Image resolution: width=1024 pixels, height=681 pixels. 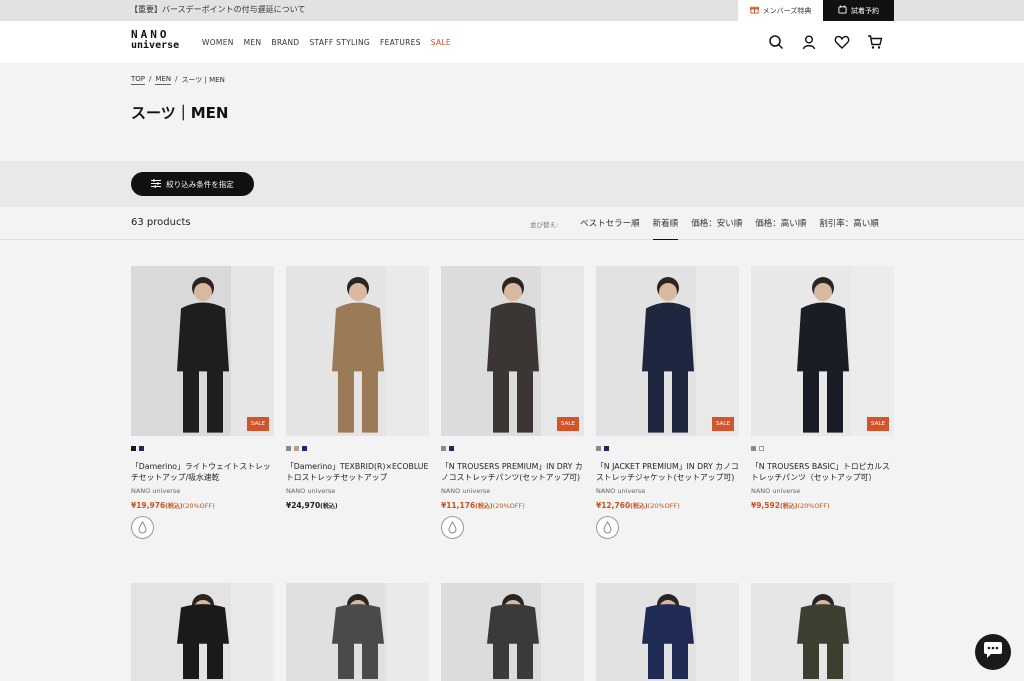 I want to click on brand-logo: NANO universe, so click(x=155, y=40).